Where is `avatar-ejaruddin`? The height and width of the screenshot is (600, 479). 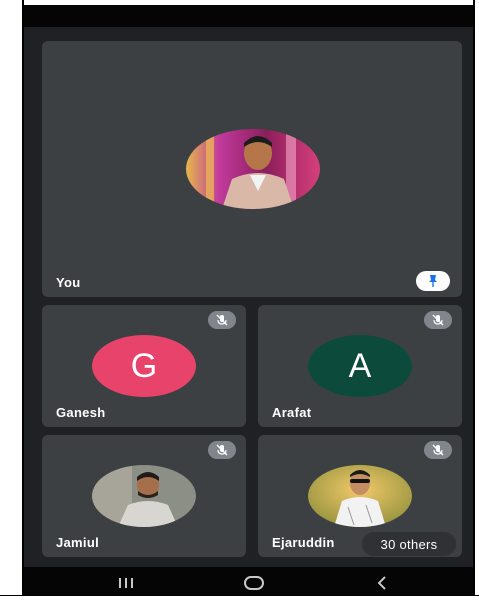
avatar-ejaruddin is located at coordinates (360, 496).